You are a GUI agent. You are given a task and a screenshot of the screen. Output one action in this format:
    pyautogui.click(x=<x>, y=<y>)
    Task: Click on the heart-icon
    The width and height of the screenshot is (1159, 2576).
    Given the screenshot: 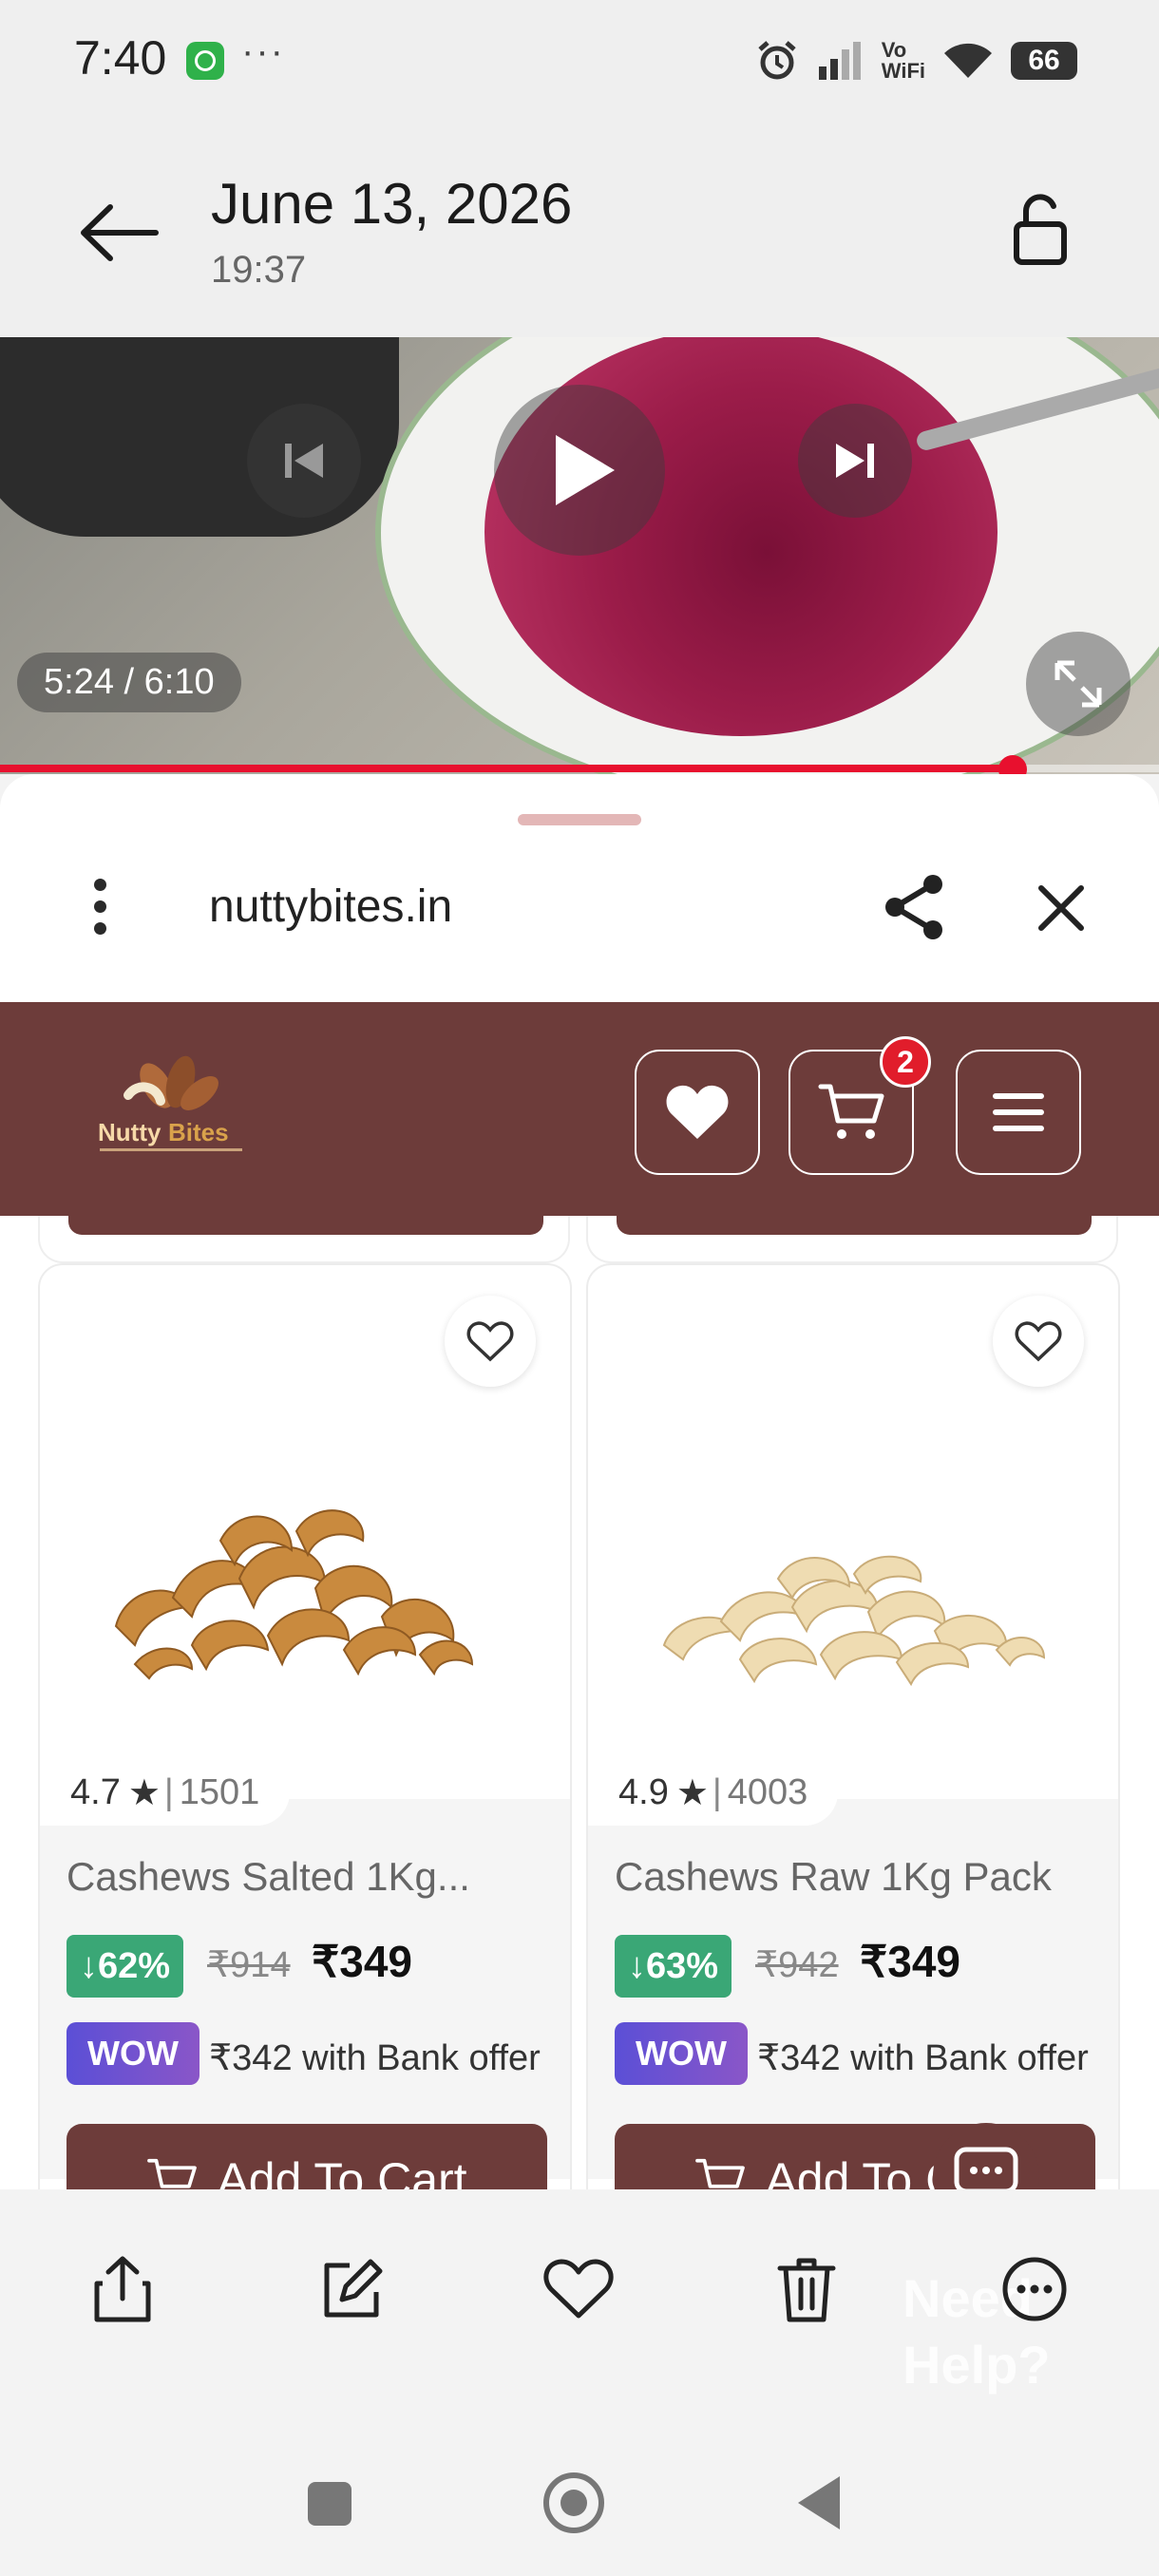 What is the action you would take?
    pyautogui.click(x=697, y=1112)
    